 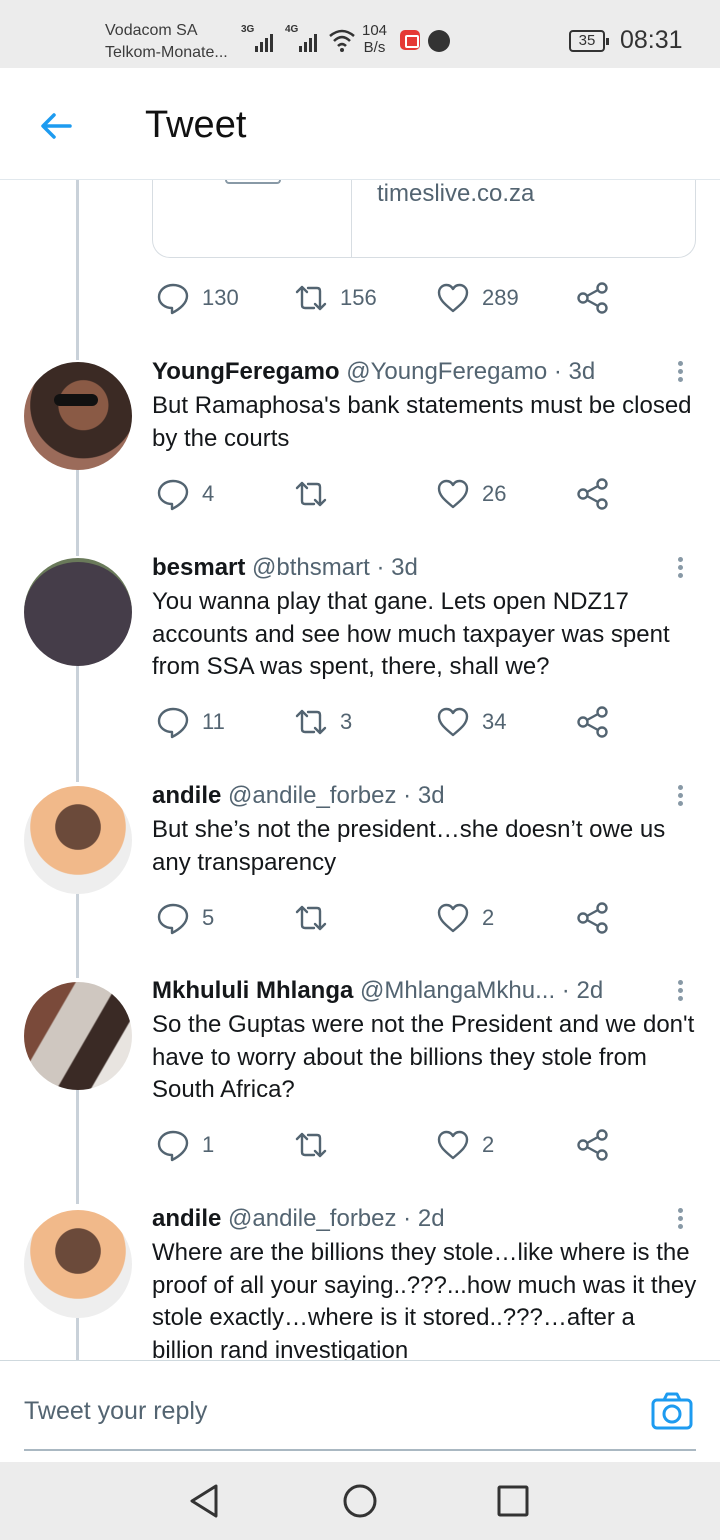 What do you see at coordinates (76, 400) in the screenshot?
I see `sunglasses` at bounding box center [76, 400].